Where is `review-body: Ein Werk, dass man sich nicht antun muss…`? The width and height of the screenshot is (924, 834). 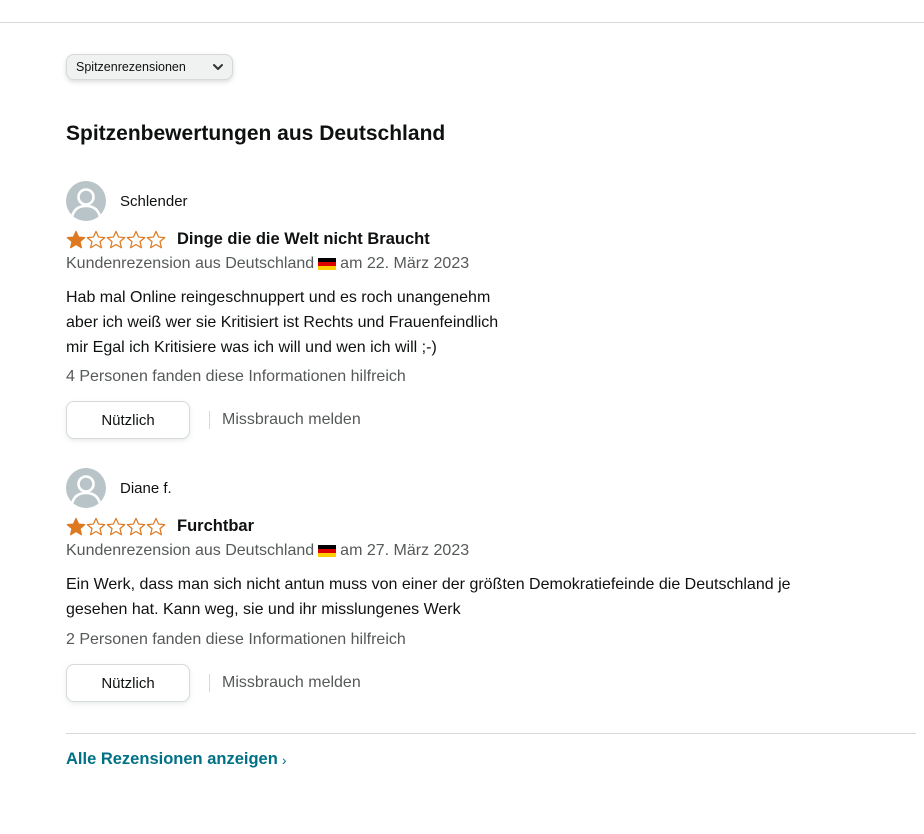 review-body: Ein Werk, dass man sich nicht antun muss… is located at coordinates (428, 597).